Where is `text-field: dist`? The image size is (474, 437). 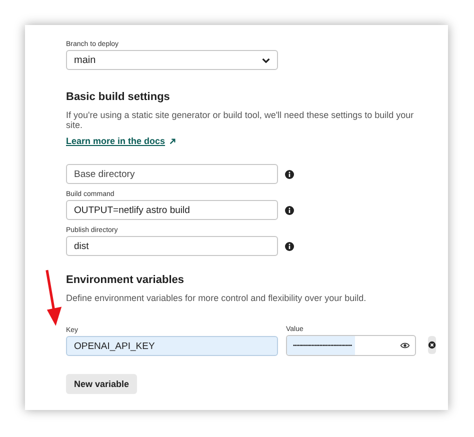
text-field: dist is located at coordinates (172, 246).